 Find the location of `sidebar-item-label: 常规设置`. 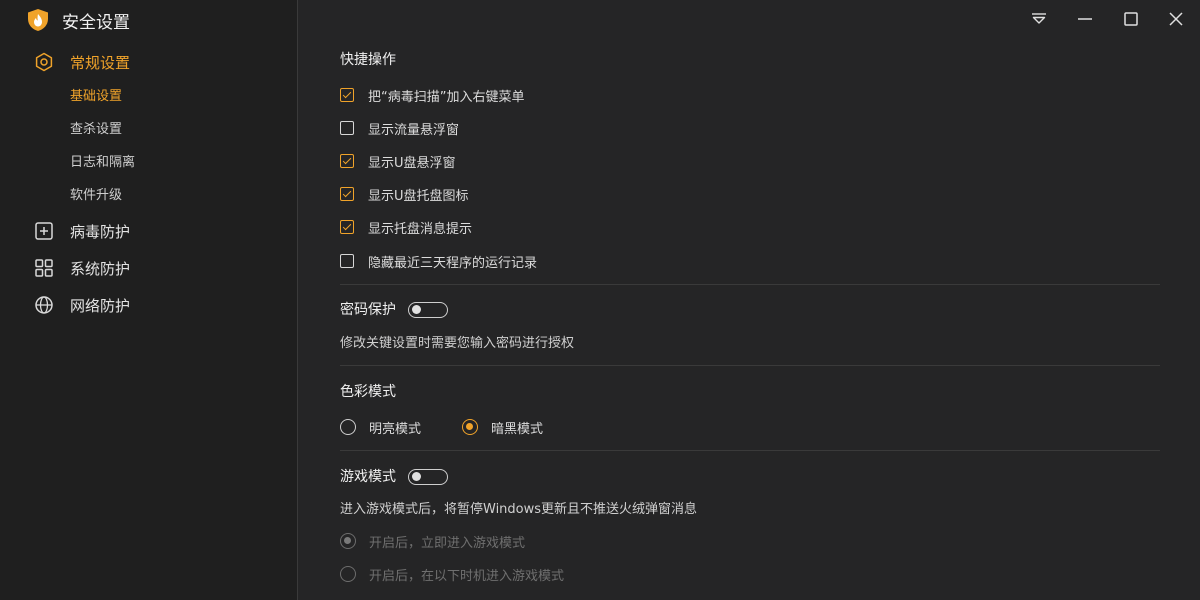

sidebar-item-label: 常规设置 is located at coordinates (100, 62).